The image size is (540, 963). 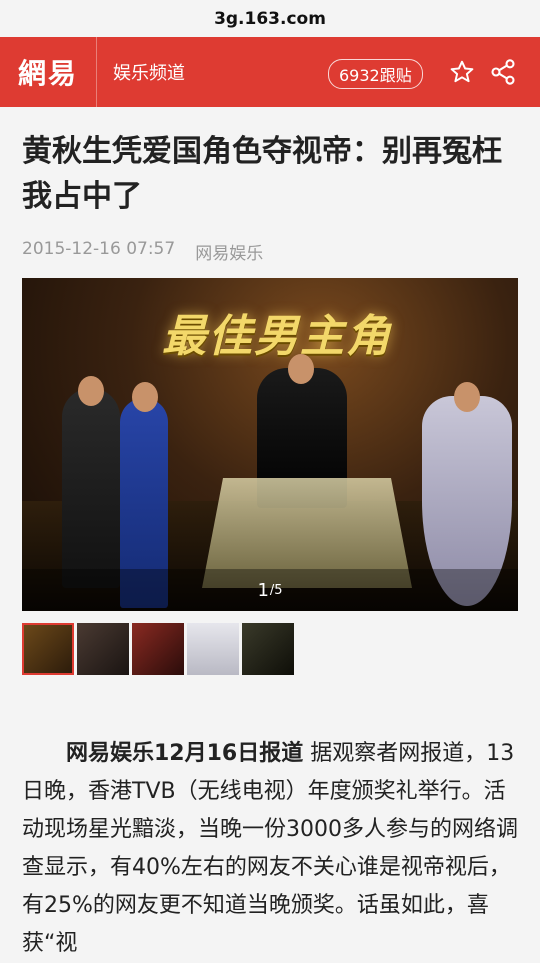 I want to click on star-icon, so click(x=462, y=71).